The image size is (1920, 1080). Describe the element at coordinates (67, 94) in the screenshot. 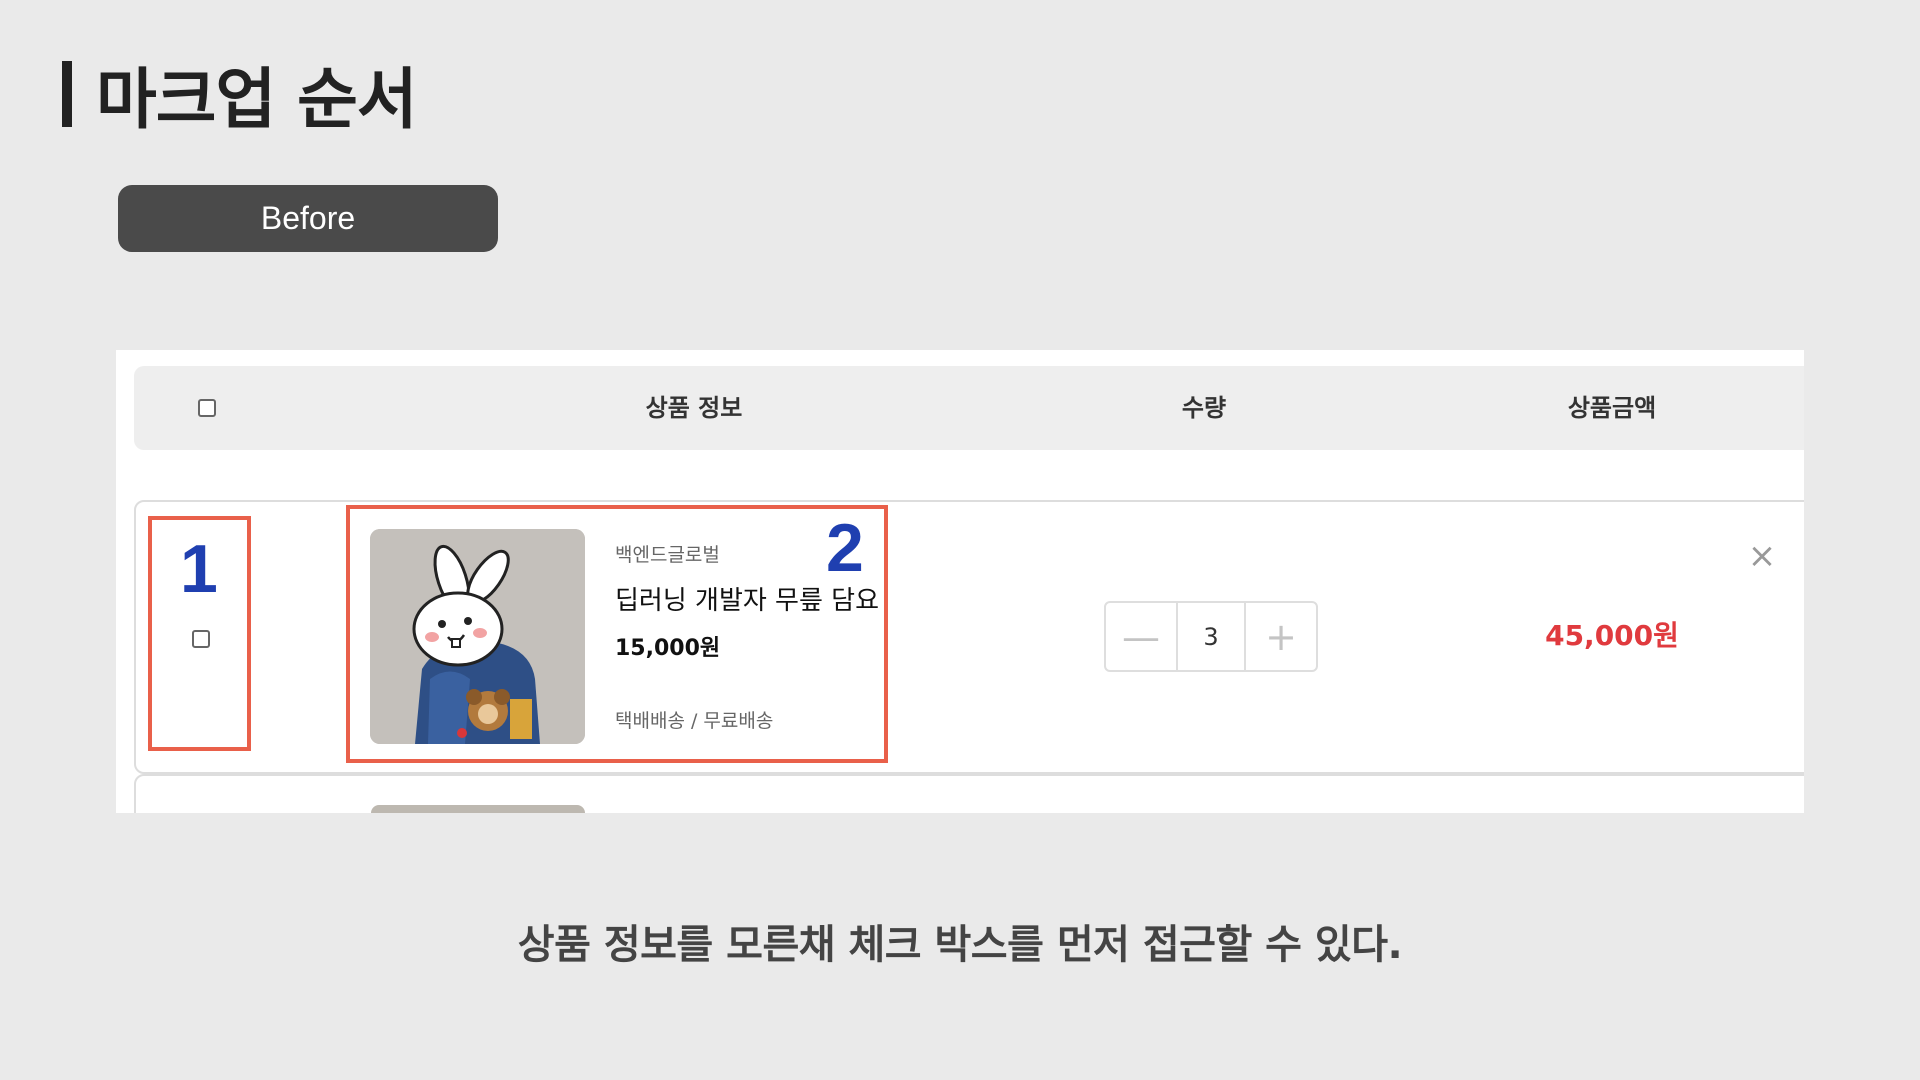

I see `heading-accent-bar` at that location.